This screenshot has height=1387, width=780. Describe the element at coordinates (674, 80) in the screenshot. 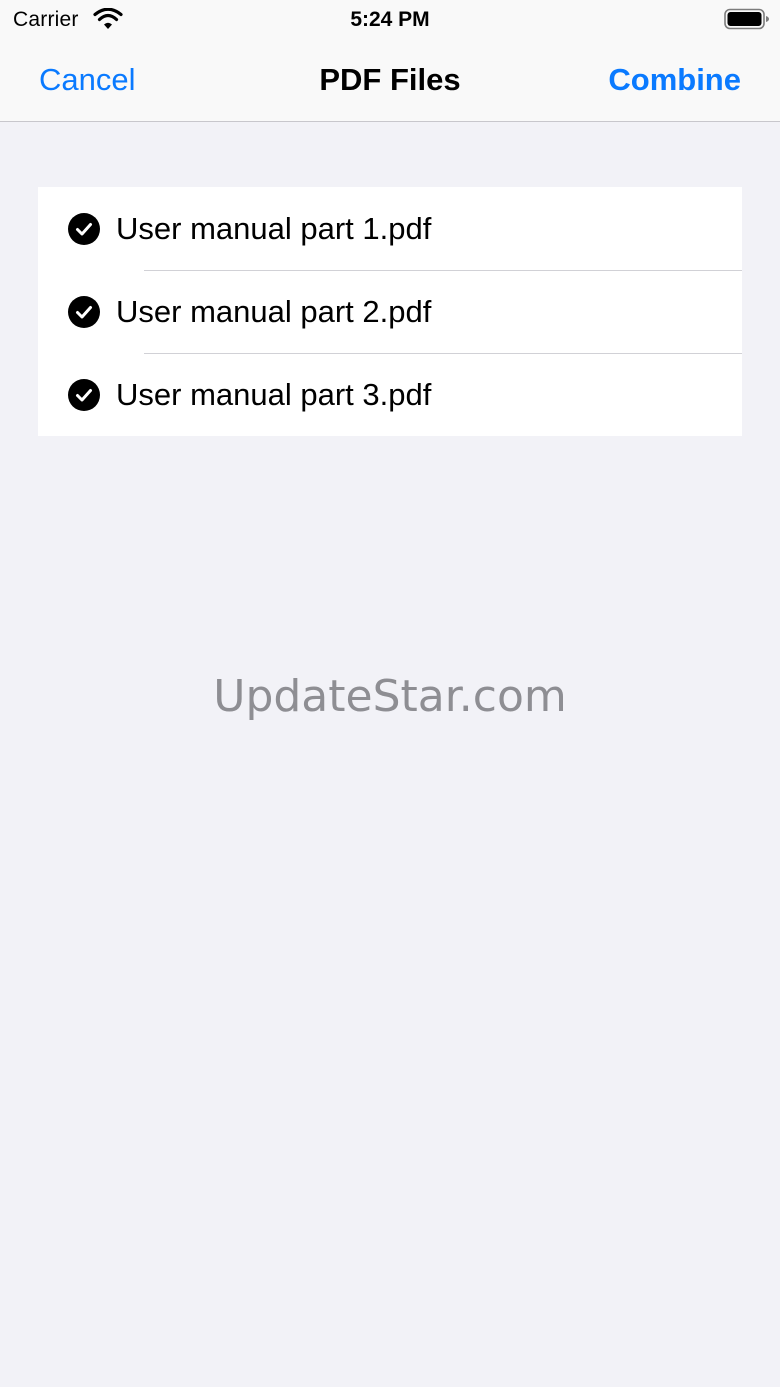

I see `combine-button: Combine` at that location.